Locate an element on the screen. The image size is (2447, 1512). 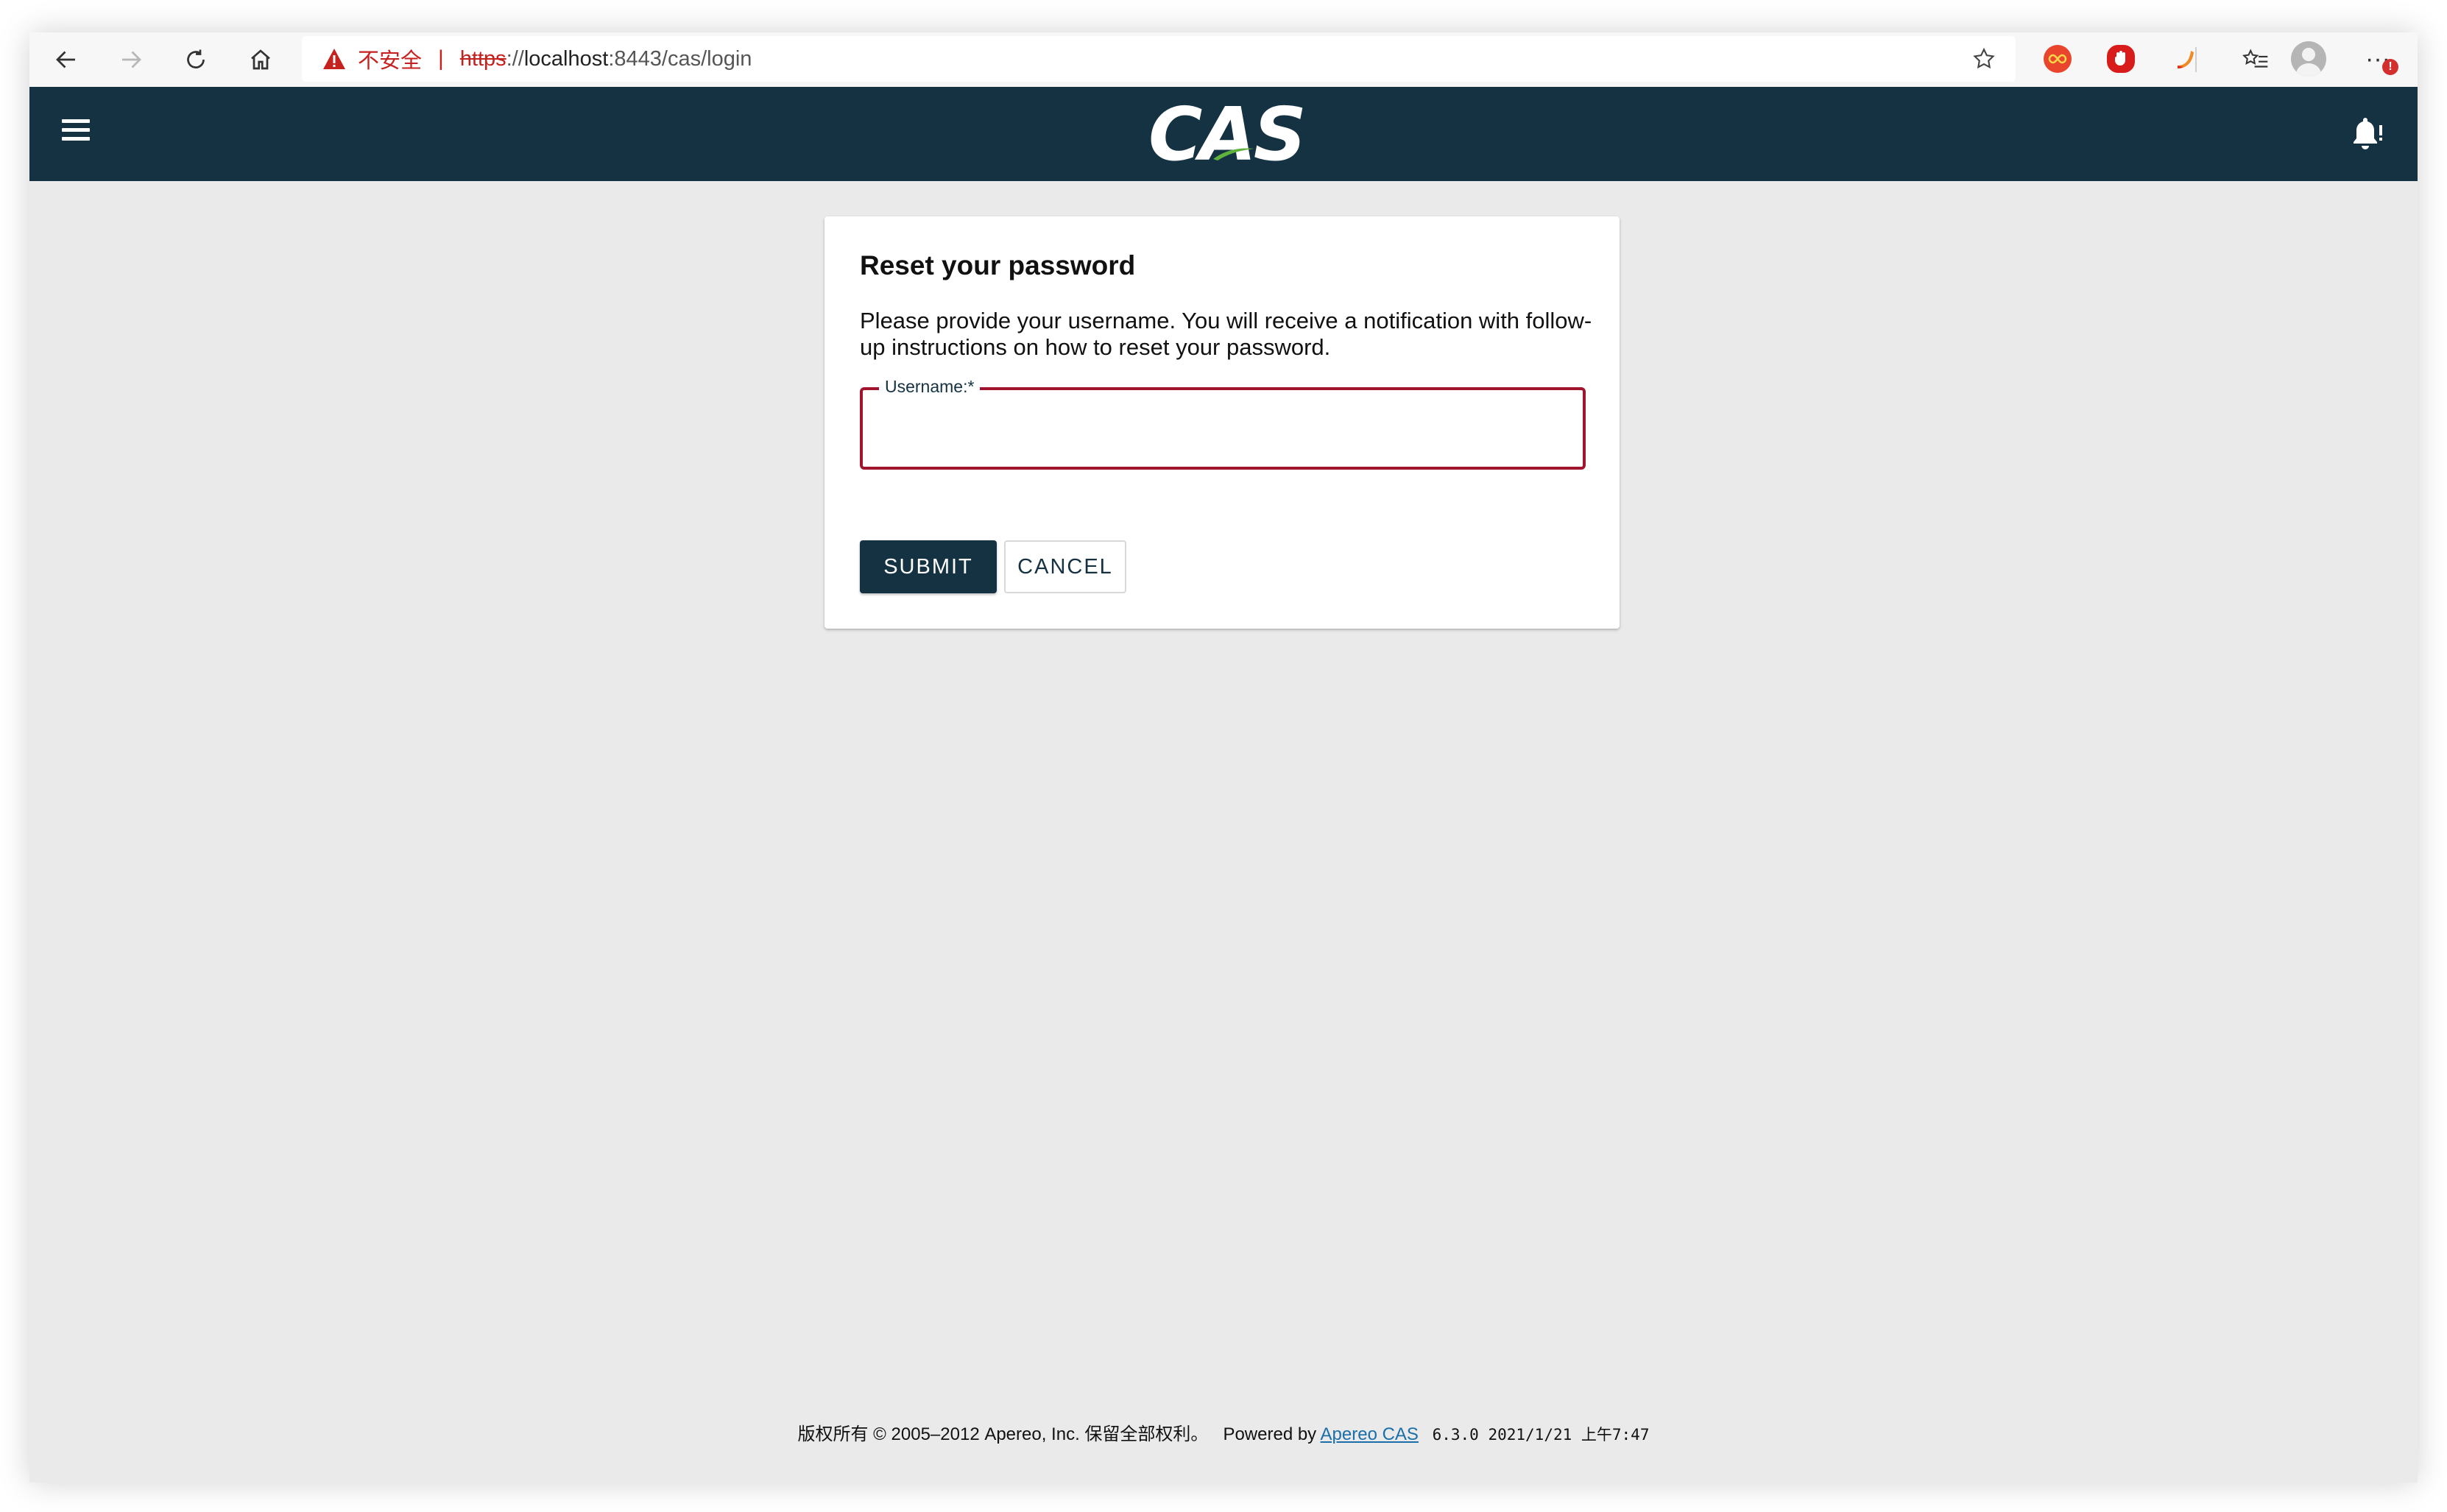
username-field: Username:* is located at coordinates (1223, 423).